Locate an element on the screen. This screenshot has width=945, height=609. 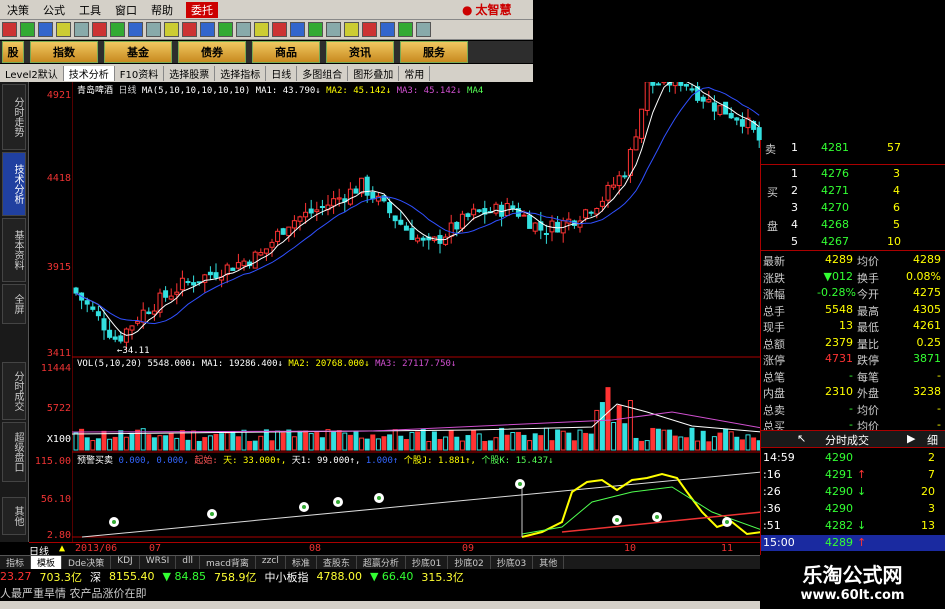
quote-value: 4305 is located at coordinates (927, 309).